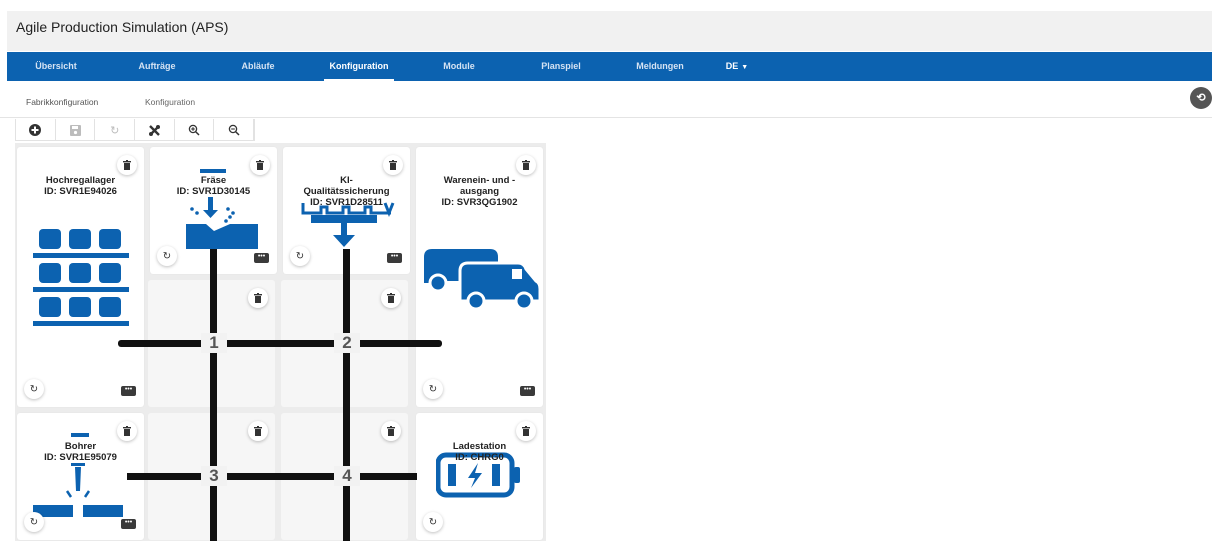  What do you see at coordinates (732, 66) in the screenshot?
I see `language-label: DE` at bounding box center [732, 66].